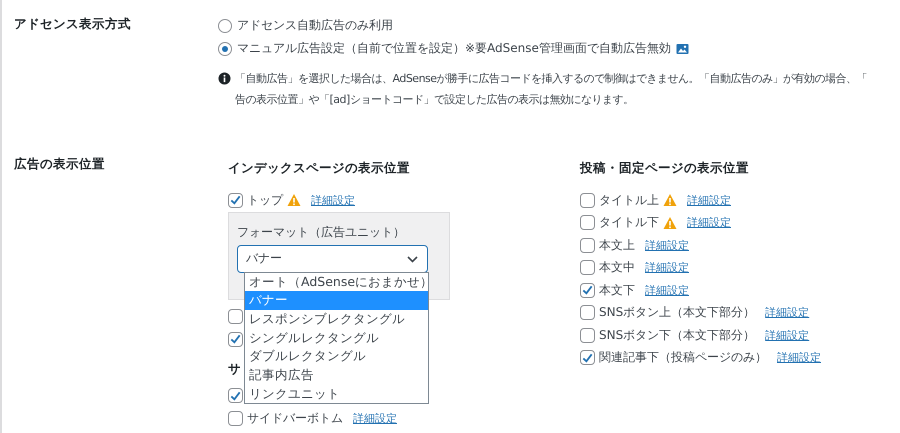 The image size is (900, 433). Describe the element at coordinates (336, 319) in the screenshot. I see `dropdown-option: レスポンシブレクタングル` at that location.